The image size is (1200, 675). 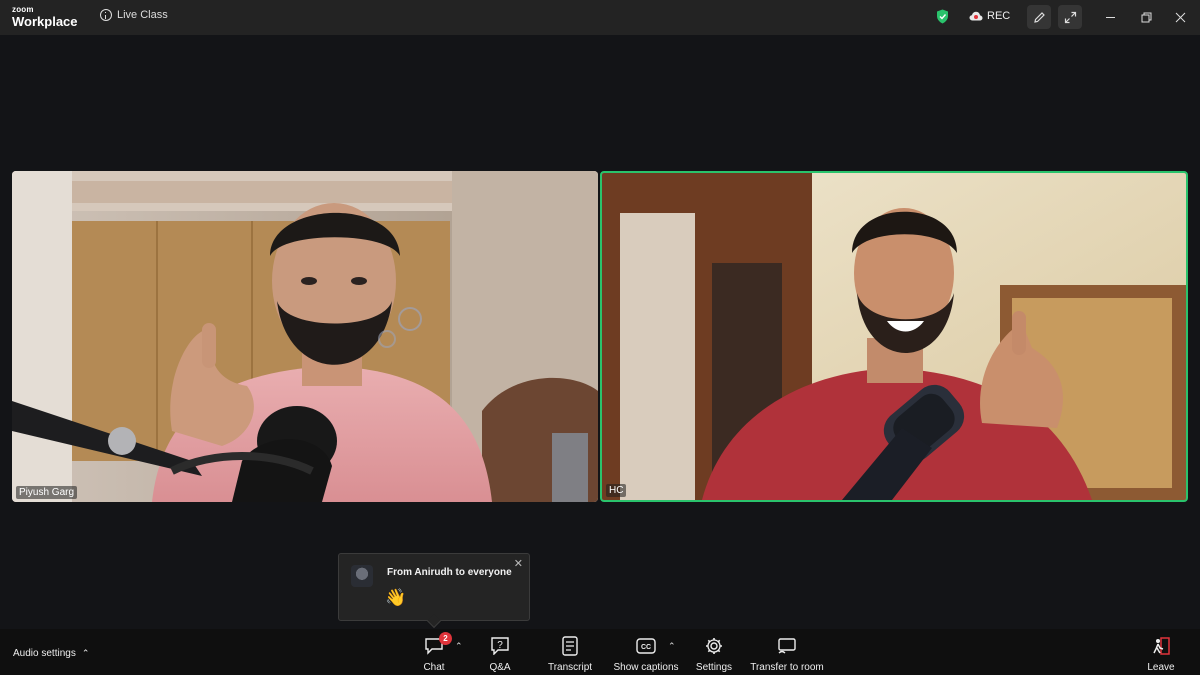 What do you see at coordinates (396, 597) in the screenshot?
I see `chat-message: 👋` at bounding box center [396, 597].